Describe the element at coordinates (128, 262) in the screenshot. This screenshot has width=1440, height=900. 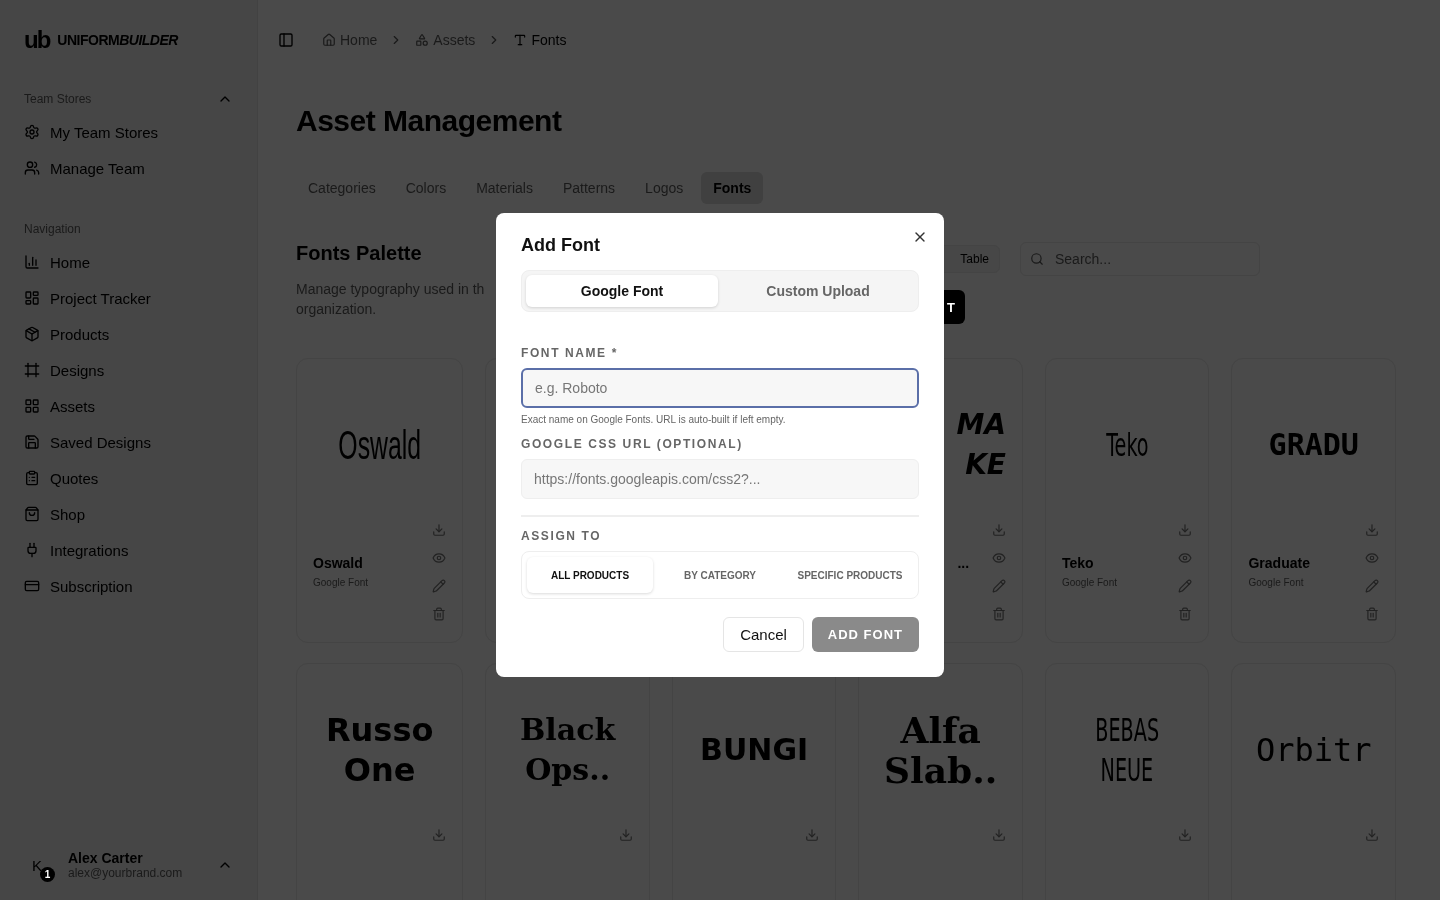
I see `nav-item: Home` at that location.